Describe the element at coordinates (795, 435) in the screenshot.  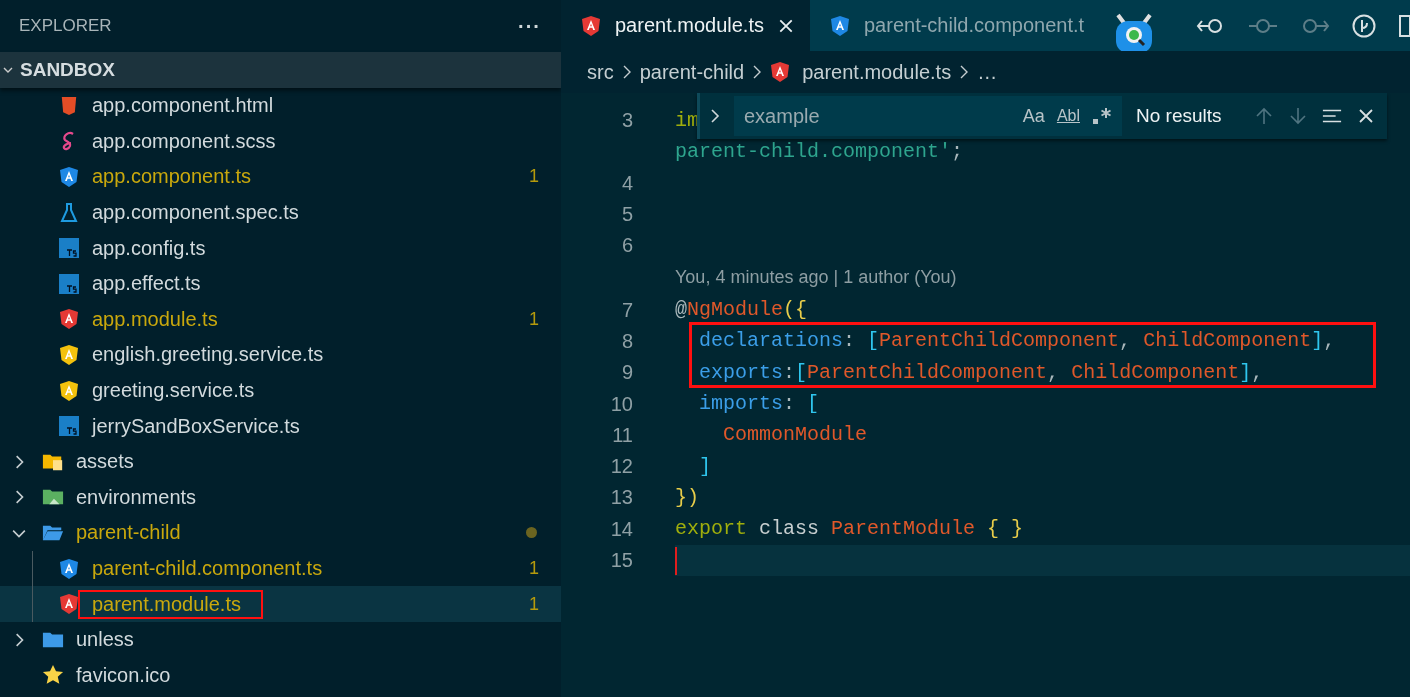
I see `code-line: CommonModule` at that location.